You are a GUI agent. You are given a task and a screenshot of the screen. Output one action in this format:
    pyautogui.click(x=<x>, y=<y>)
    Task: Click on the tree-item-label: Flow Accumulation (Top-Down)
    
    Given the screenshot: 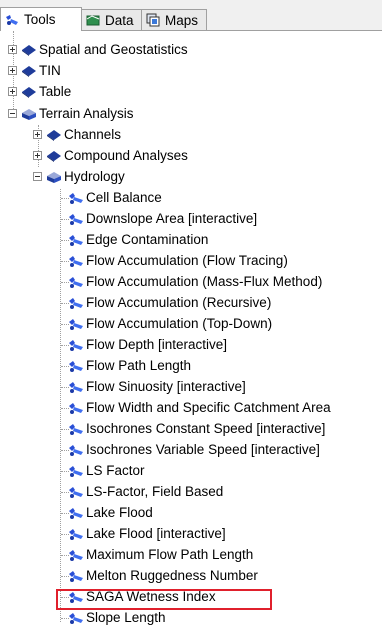 What is the action you would take?
    pyautogui.click(x=179, y=323)
    